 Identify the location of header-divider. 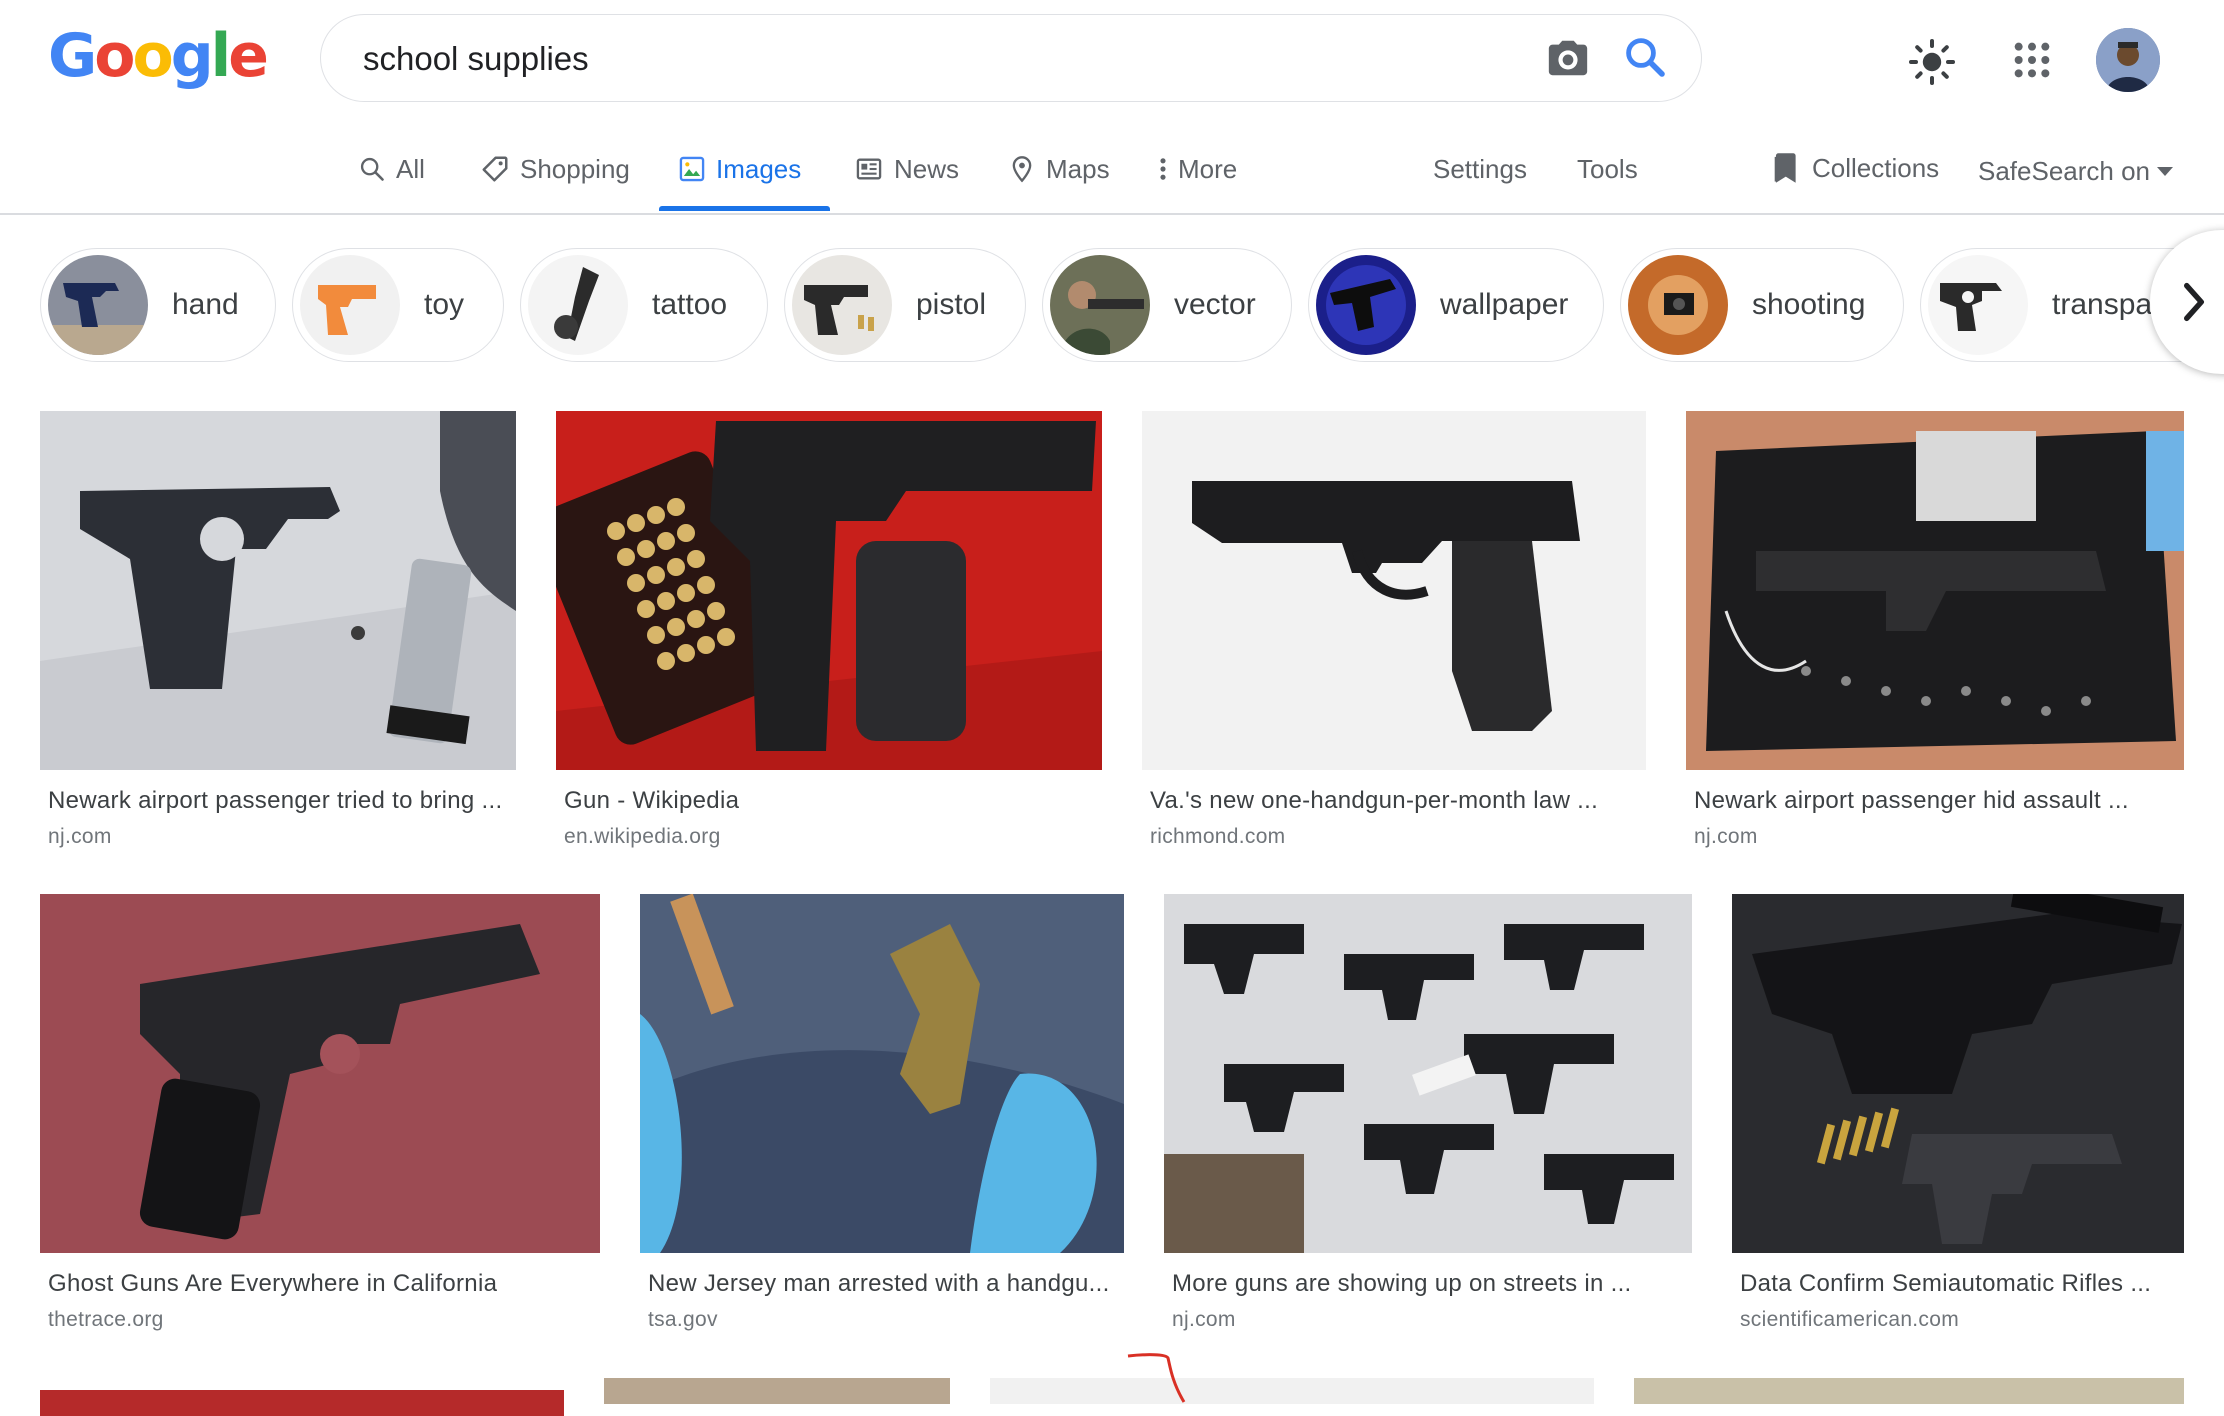
(1112, 214).